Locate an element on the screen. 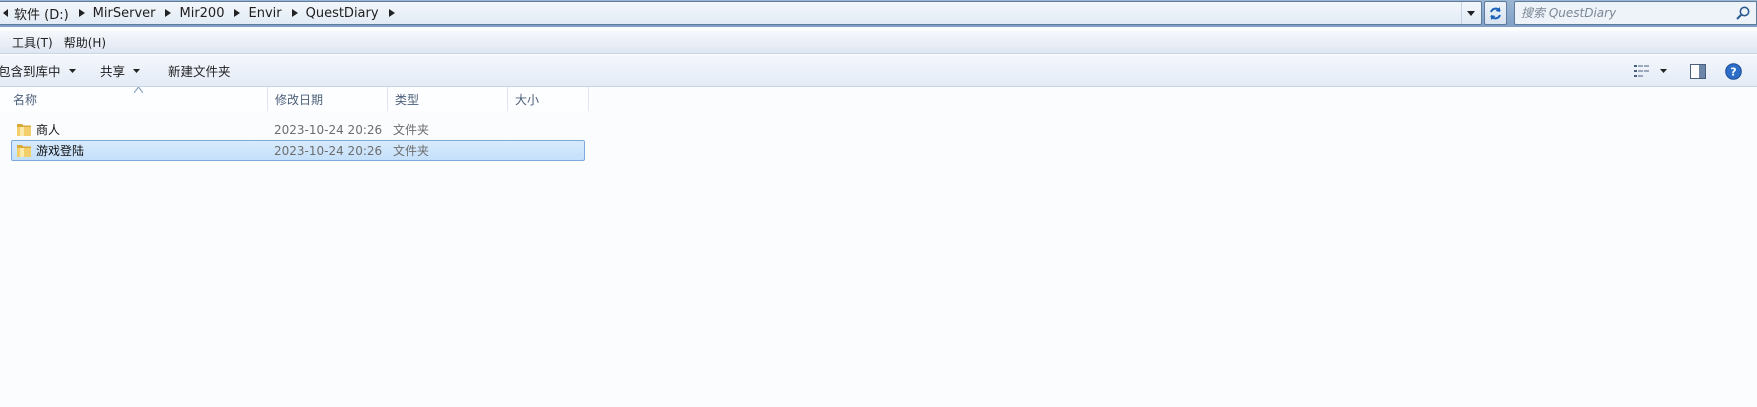 The image size is (1757, 407). file-row: 商人 2023-10-24 20:26 文件夹 is located at coordinates (298, 129).